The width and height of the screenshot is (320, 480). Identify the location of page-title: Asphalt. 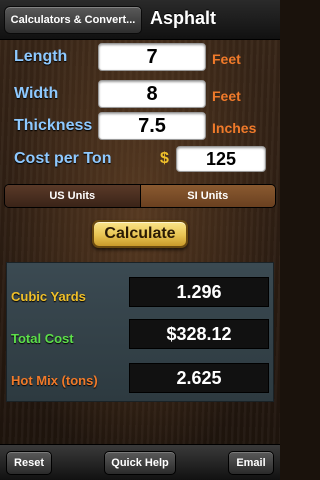
(183, 18).